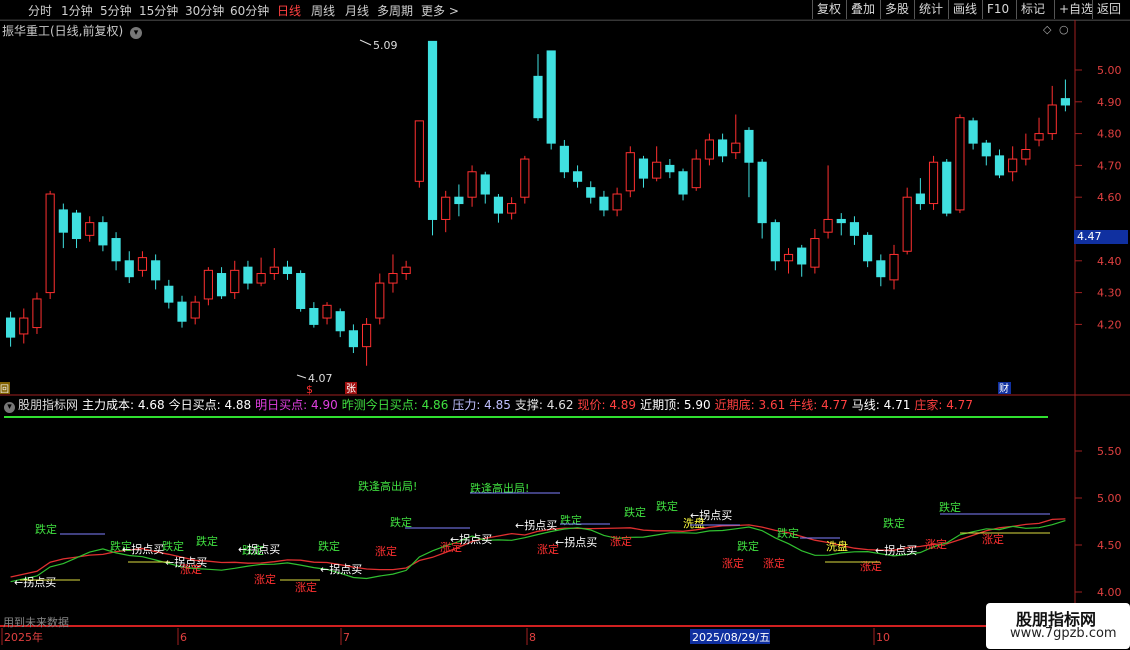 The height and width of the screenshot is (650, 1130). Describe the element at coordinates (774, 563) in the screenshot. I see `signal-label-34: 涨定` at that location.